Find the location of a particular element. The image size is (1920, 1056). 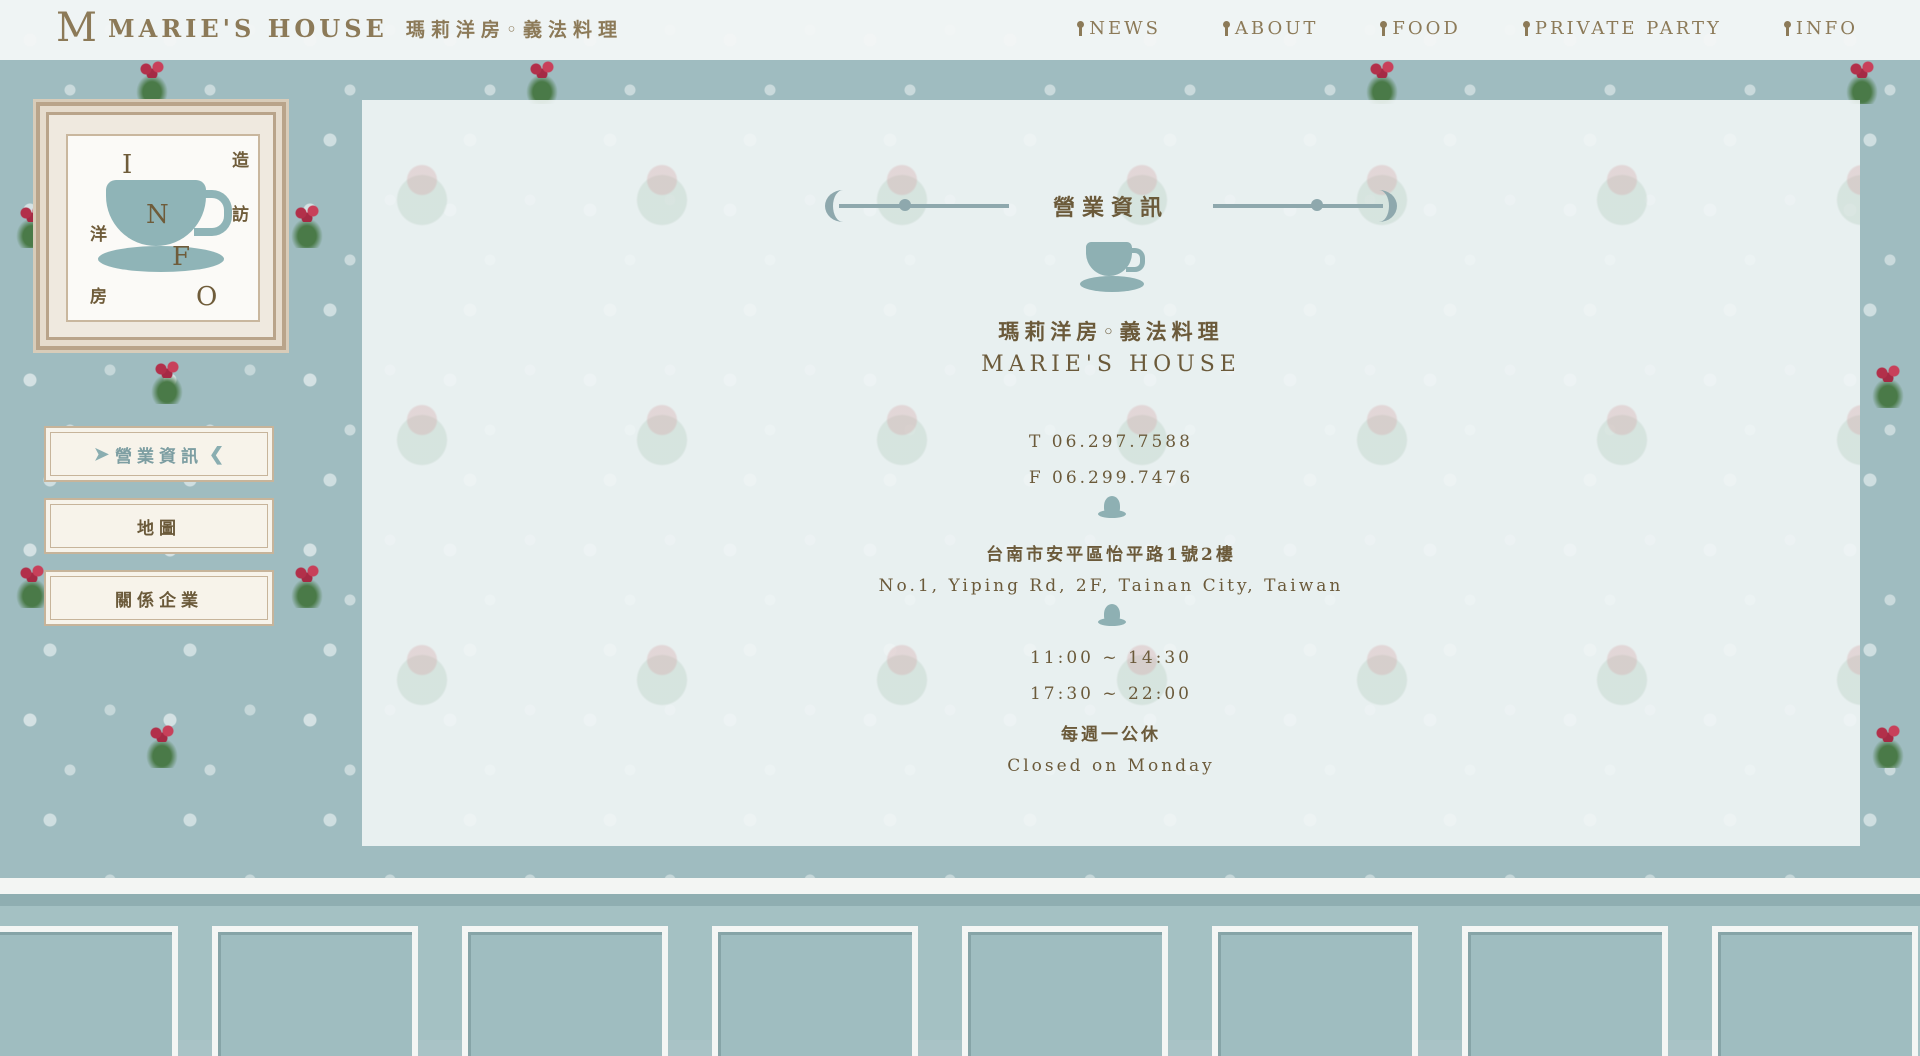

section-title: 營業資訊 is located at coordinates (1110, 208).